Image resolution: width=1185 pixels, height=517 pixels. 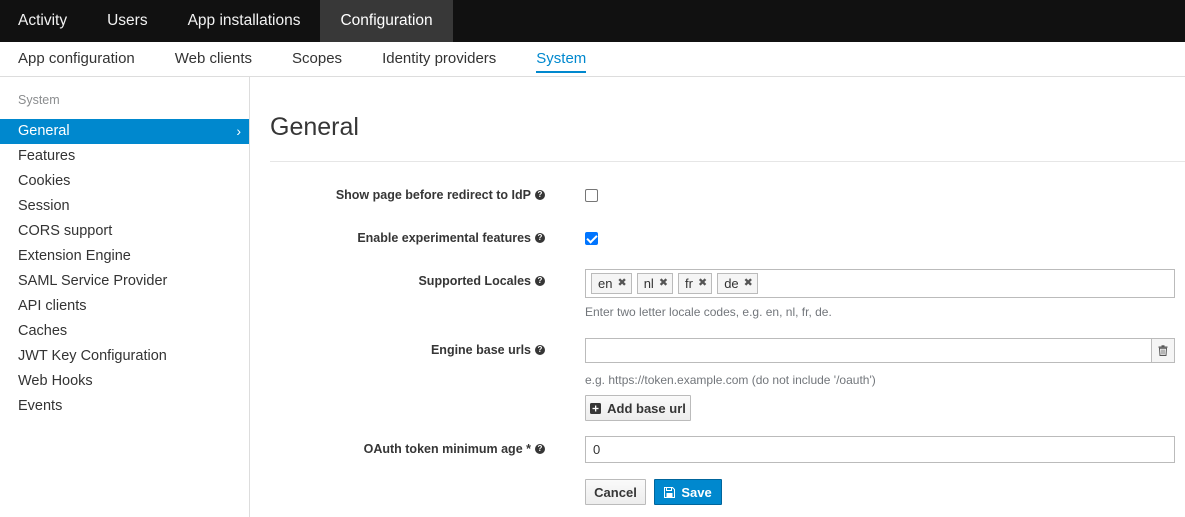 What do you see at coordinates (244, 21) in the screenshot?
I see `tab-app-installations: App installations` at bounding box center [244, 21].